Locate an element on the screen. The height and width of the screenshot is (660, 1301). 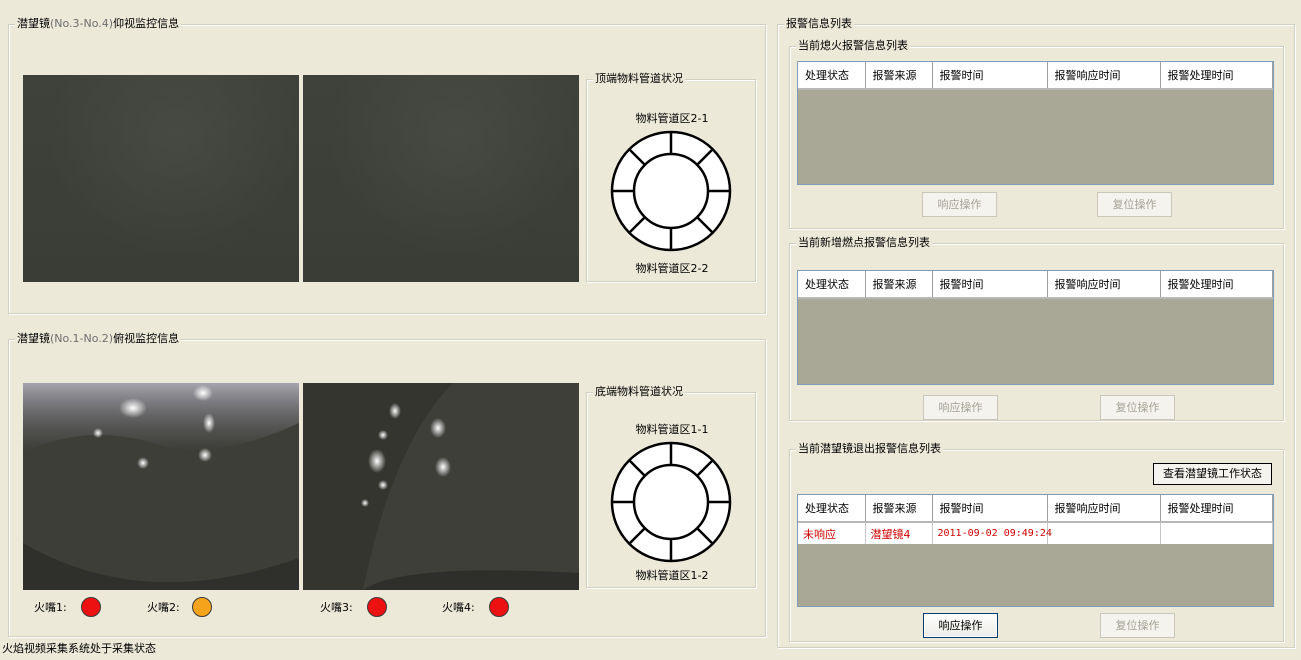
flameout-reset-button: 复位操作 is located at coordinates (1134, 204).